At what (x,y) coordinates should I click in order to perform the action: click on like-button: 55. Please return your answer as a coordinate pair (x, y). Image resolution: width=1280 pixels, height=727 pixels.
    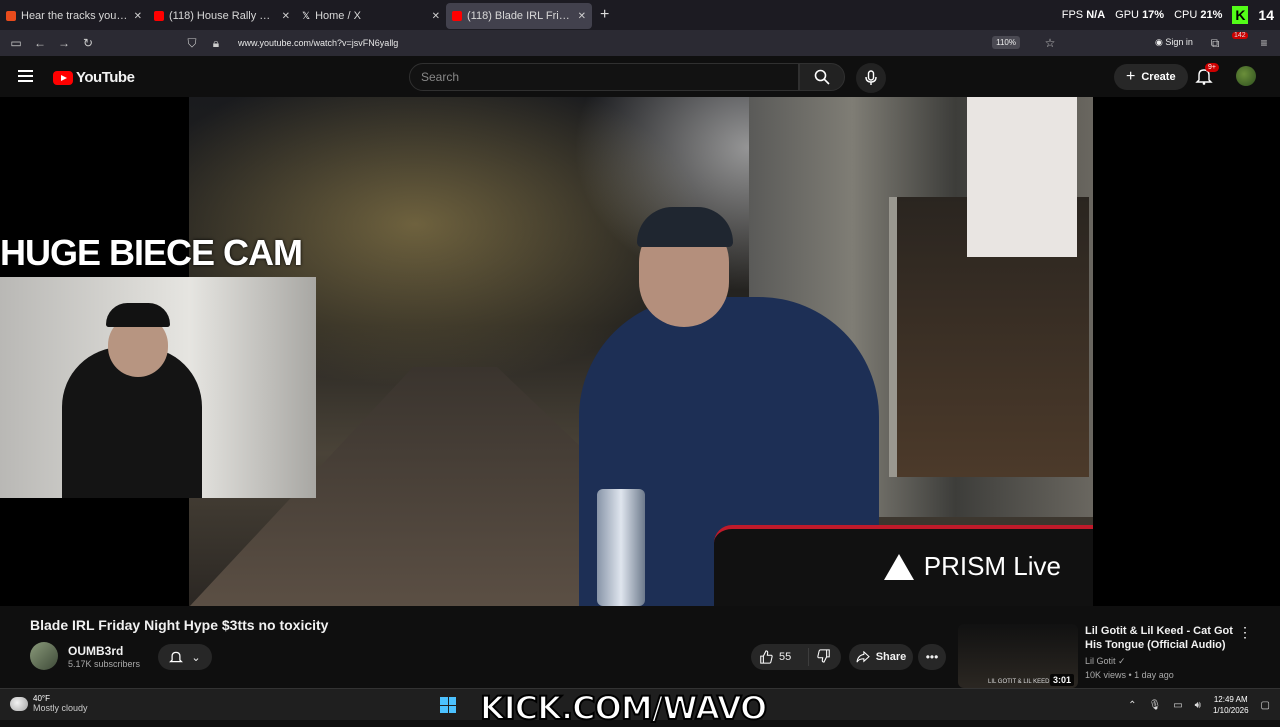
    Looking at the image, I should click on (780, 657).